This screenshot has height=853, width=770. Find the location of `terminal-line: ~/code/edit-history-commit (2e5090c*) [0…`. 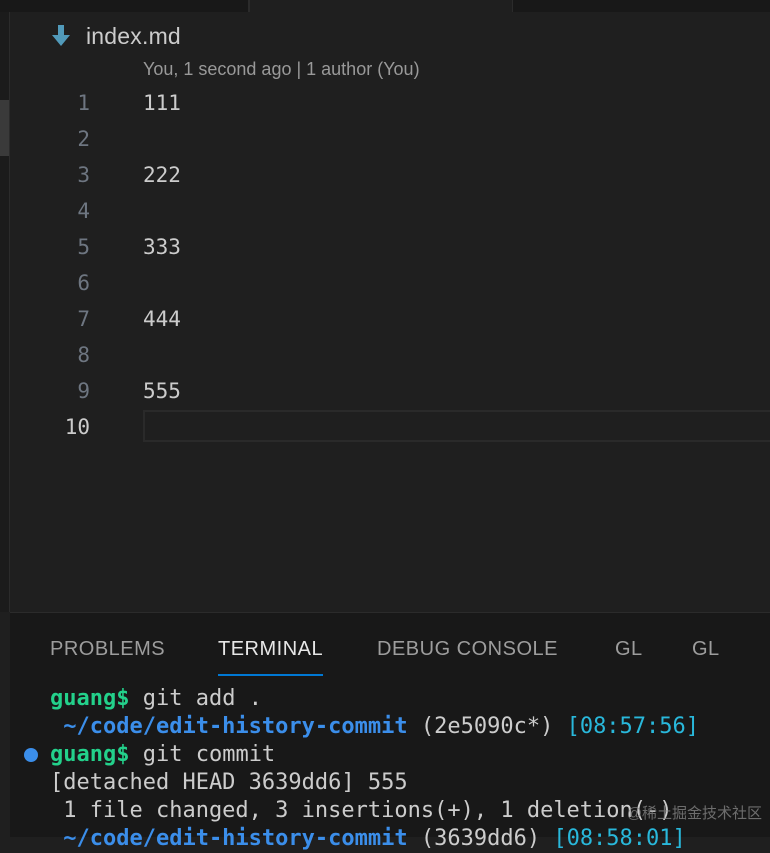

terminal-line: ~/code/edit-history-commit (2e5090c*) [0… is located at coordinates (374, 727).